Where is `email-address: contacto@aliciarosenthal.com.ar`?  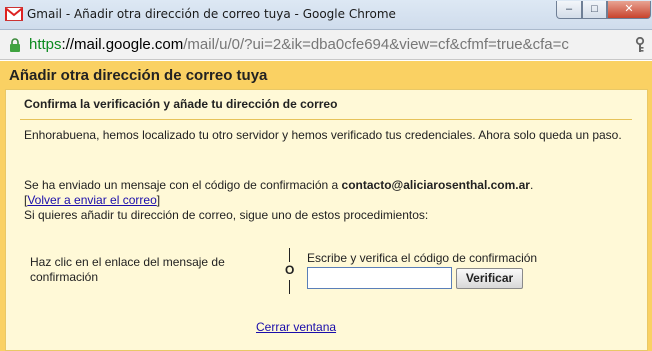
email-address: contacto@aliciarosenthal.com.ar is located at coordinates (435, 185).